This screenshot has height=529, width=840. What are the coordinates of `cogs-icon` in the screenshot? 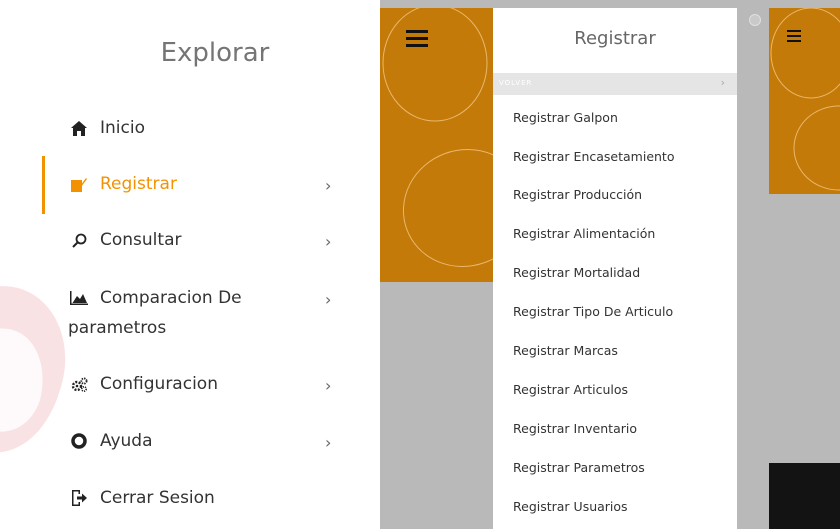 It's located at (79, 384).